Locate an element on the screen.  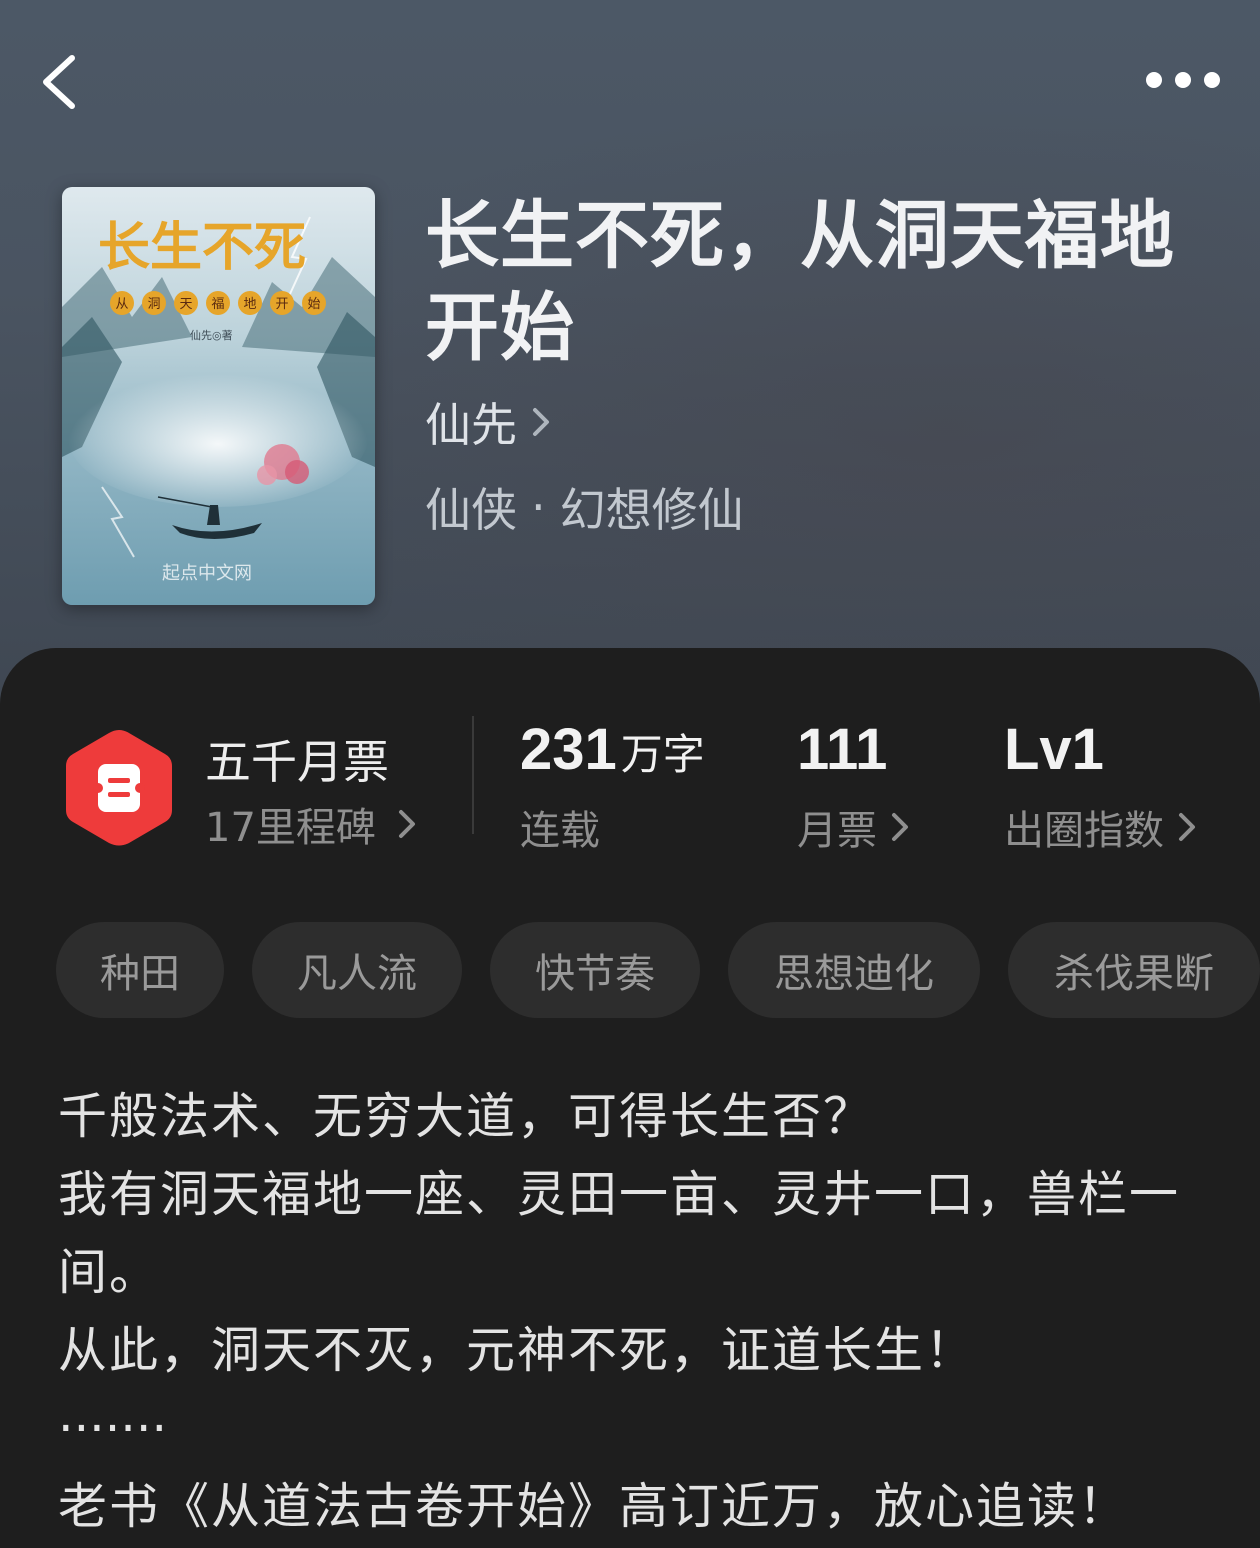
serial-status-label: 连载 is located at coordinates (560, 827).